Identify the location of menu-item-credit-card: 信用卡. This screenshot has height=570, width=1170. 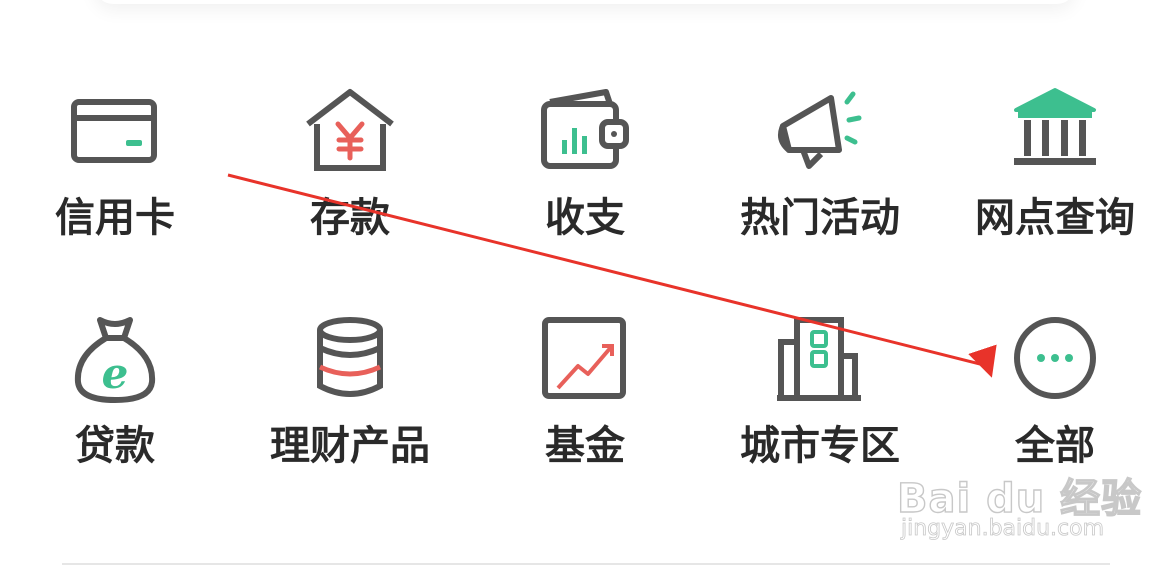
(115, 183).